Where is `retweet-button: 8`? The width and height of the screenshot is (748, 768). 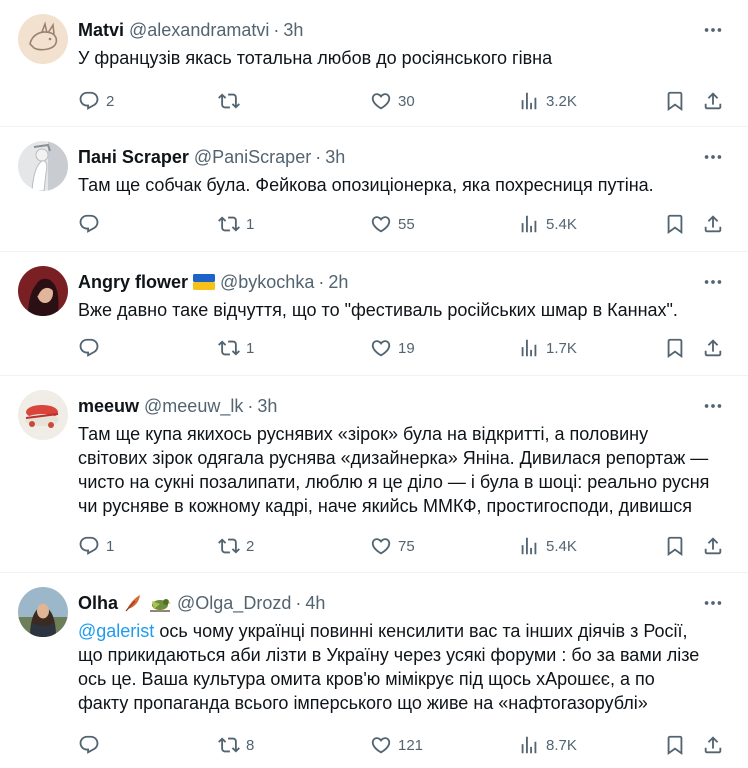
retweet-button: 8 is located at coordinates (236, 745).